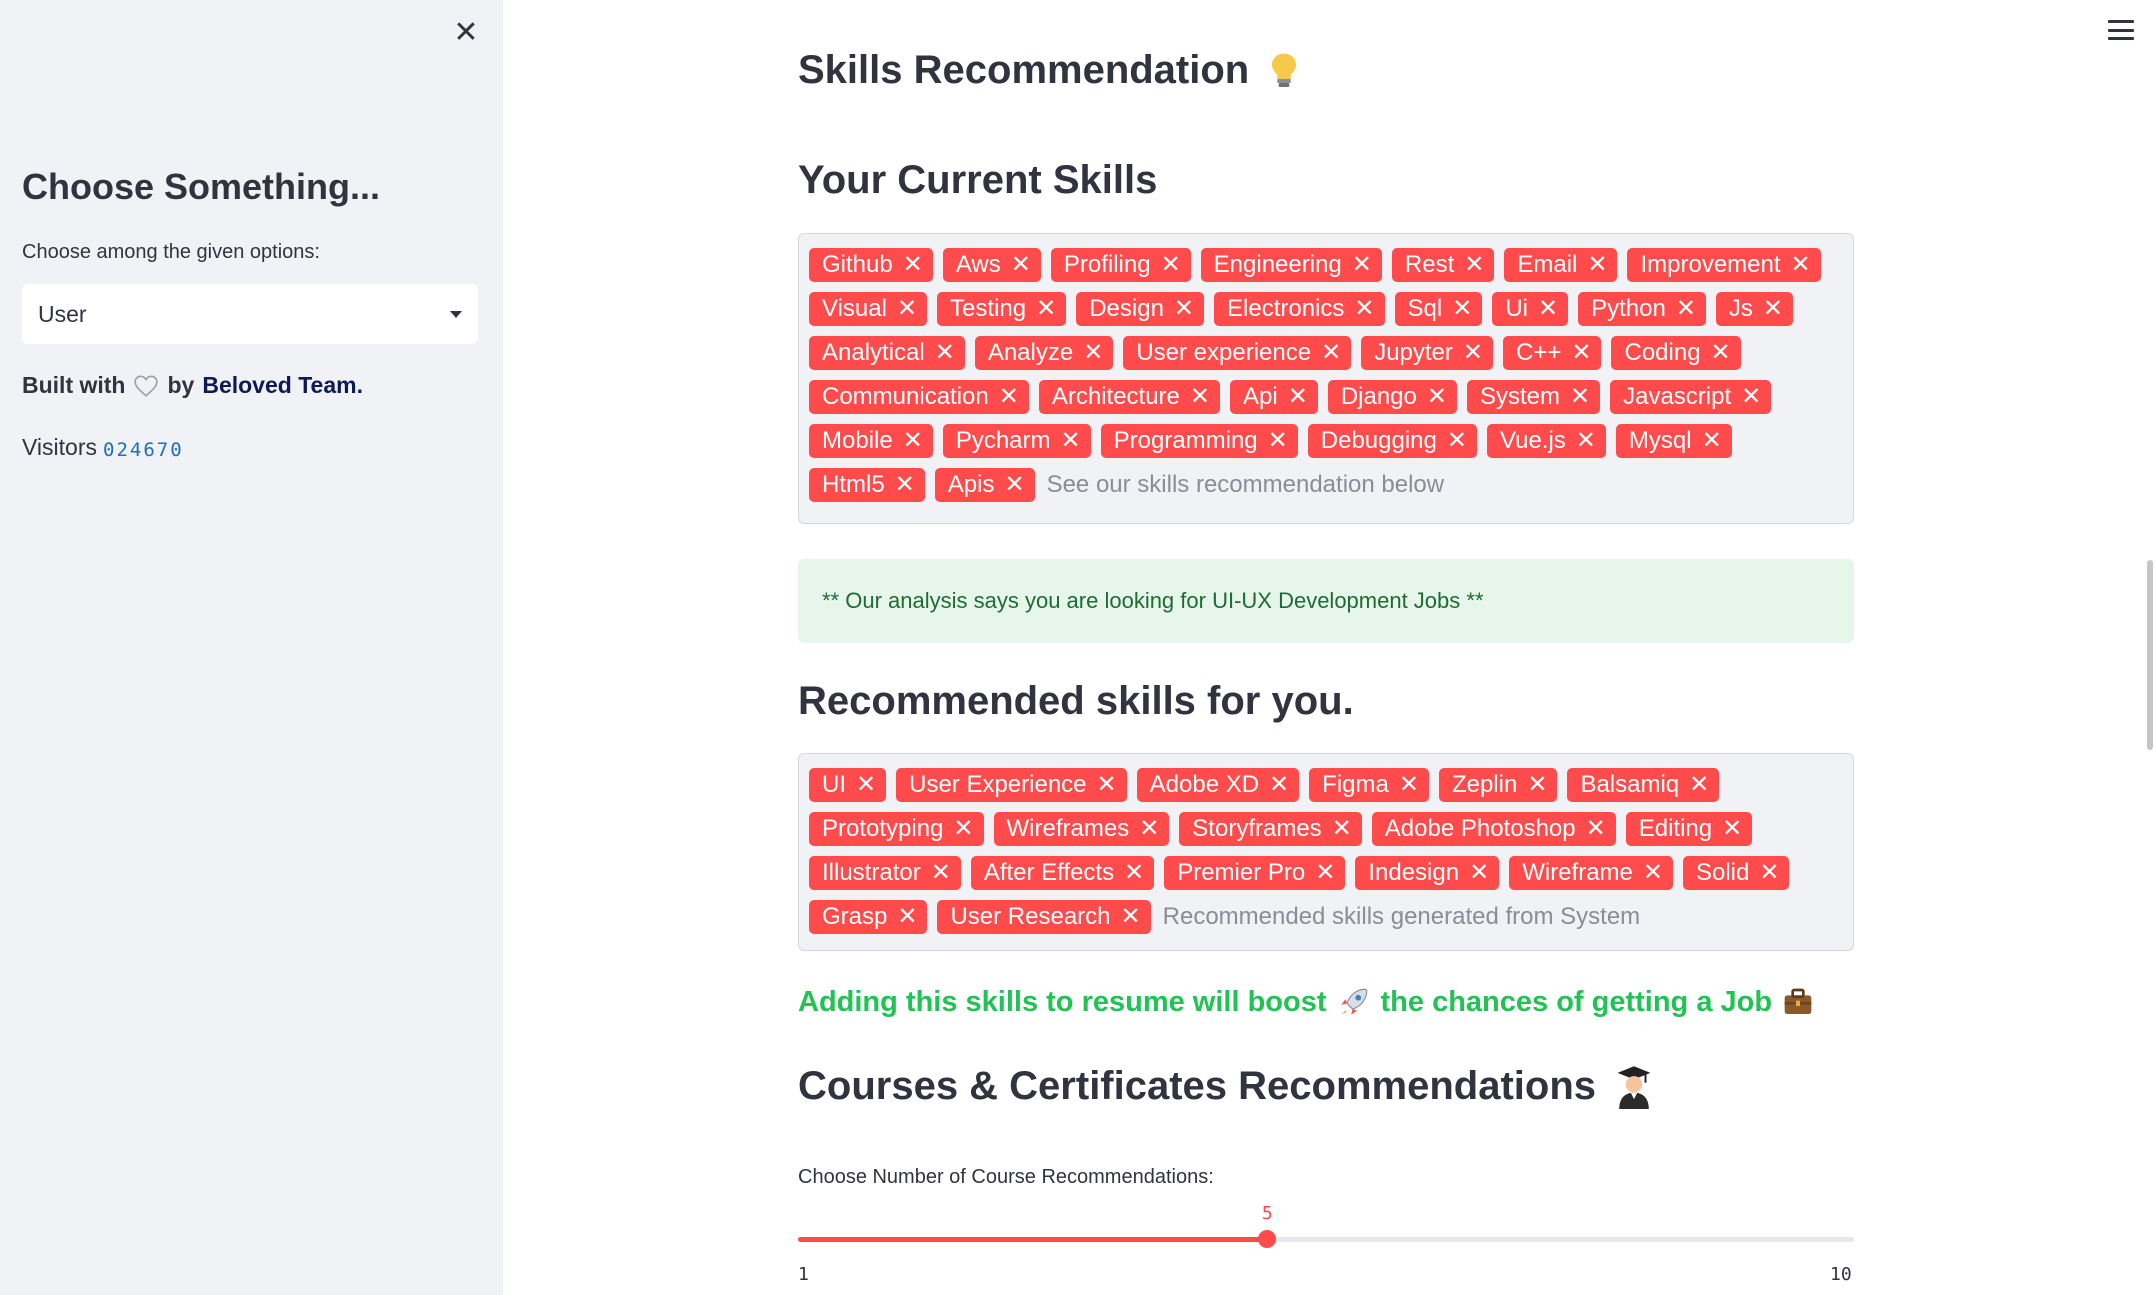  What do you see at coordinates (848, 785) in the screenshot?
I see `skill-tag: UI ✕` at bounding box center [848, 785].